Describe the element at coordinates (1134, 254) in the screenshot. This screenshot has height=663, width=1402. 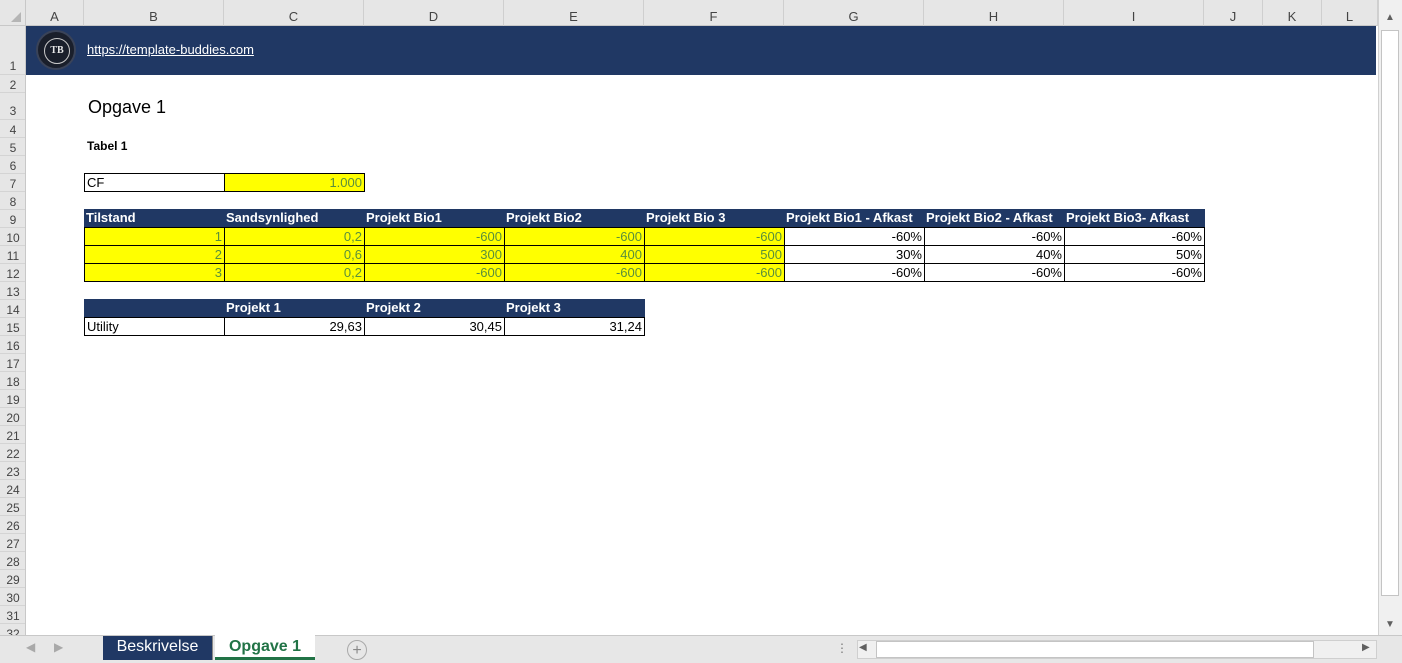
I see `table1-cell: 50%` at that location.